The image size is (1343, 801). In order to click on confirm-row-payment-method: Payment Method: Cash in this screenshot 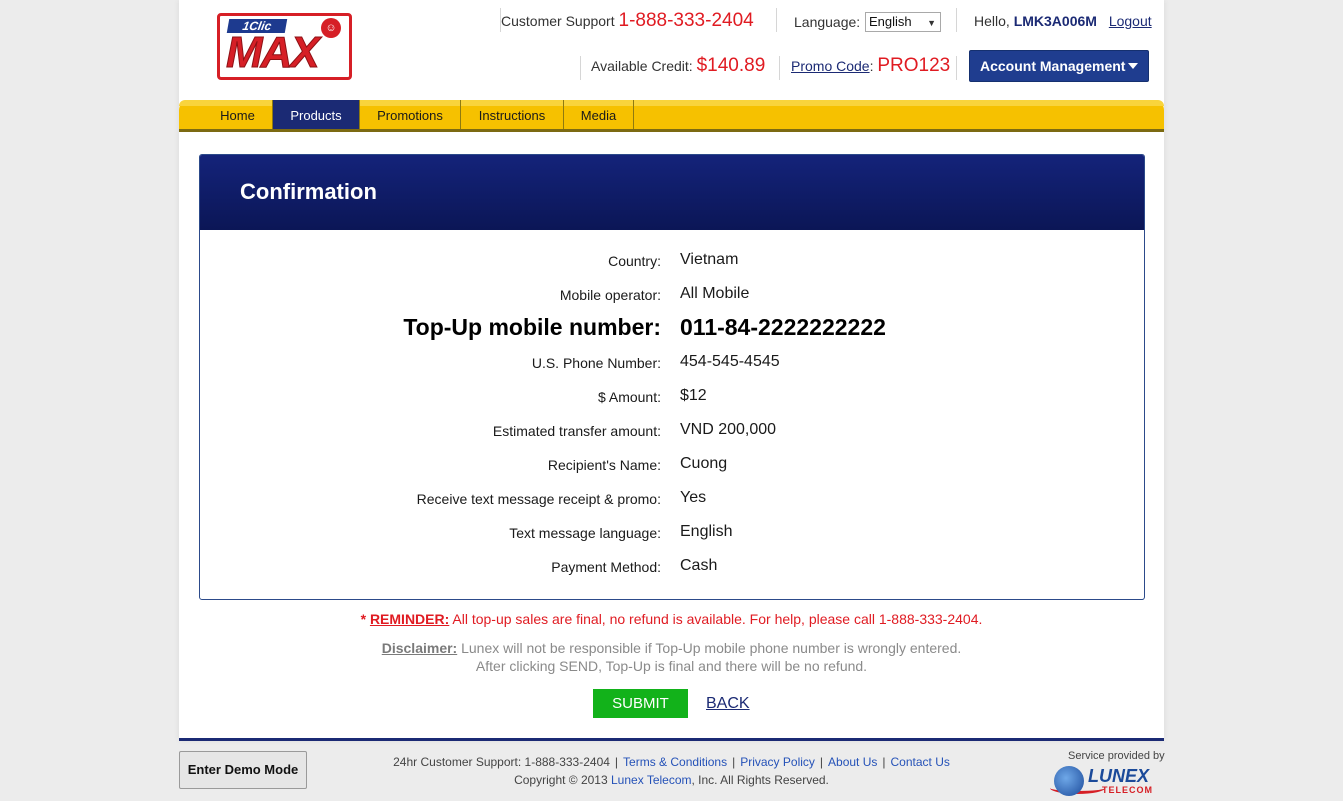, I will do `click(673, 569)`.